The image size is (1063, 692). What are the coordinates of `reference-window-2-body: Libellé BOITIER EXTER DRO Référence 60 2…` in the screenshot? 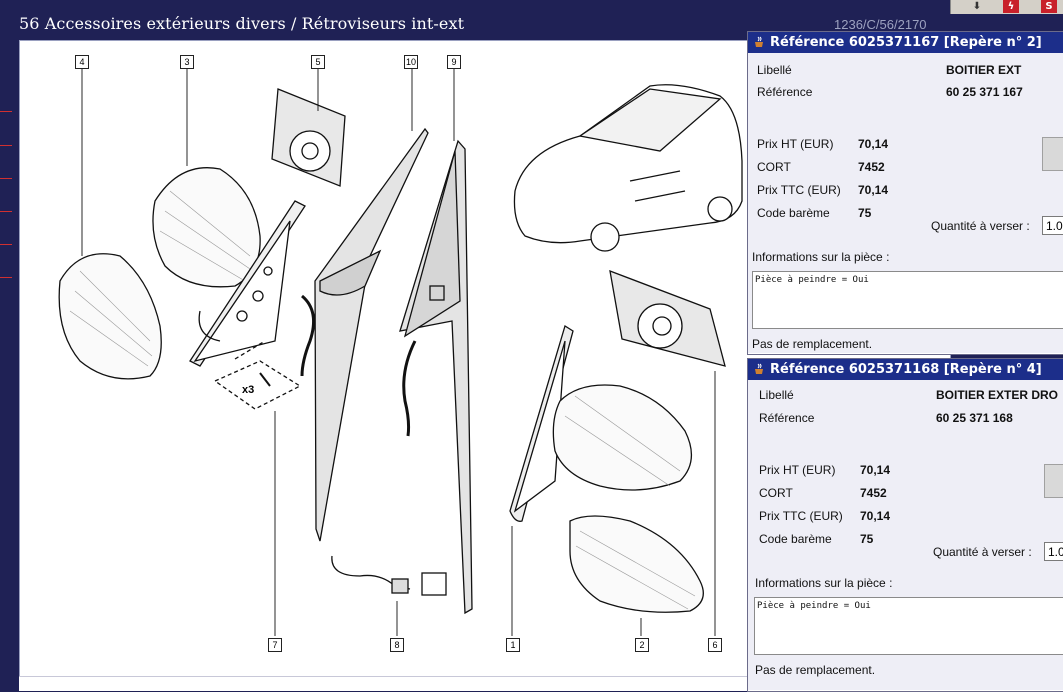 It's located at (905, 535).